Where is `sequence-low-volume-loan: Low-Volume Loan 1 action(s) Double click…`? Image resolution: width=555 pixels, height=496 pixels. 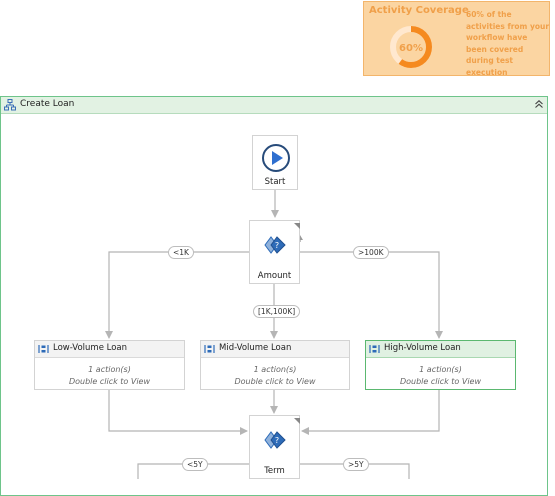 sequence-low-volume-loan: Low-Volume Loan 1 action(s) Double click… is located at coordinates (109, 365).